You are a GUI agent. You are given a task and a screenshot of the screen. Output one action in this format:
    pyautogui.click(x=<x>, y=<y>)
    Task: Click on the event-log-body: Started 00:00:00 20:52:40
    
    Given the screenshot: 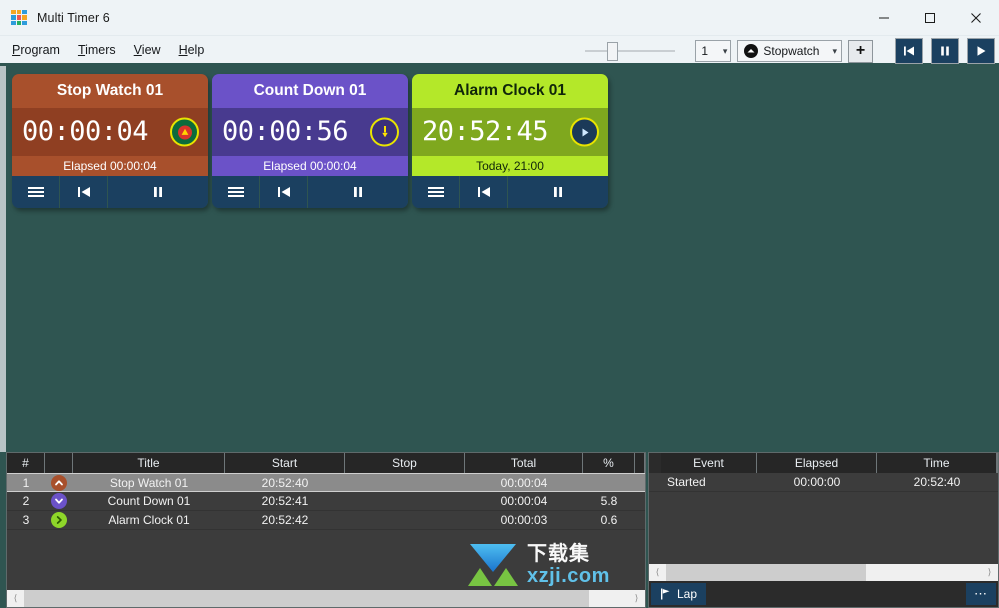 What is the action you would take?
    pyautogui.click(x=823, y=518)
    